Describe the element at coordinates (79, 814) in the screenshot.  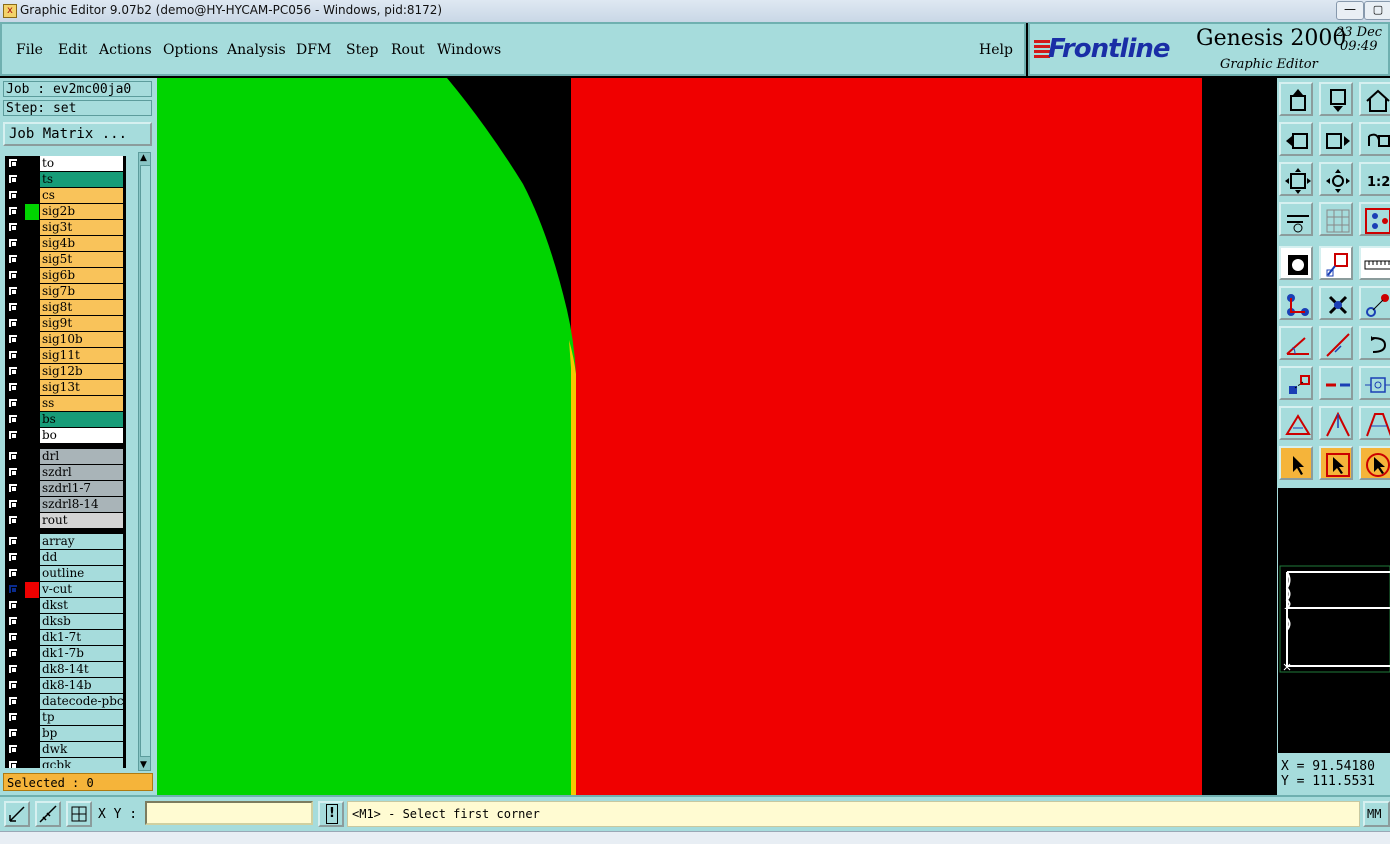
I see `grid-snap-button` at that location.